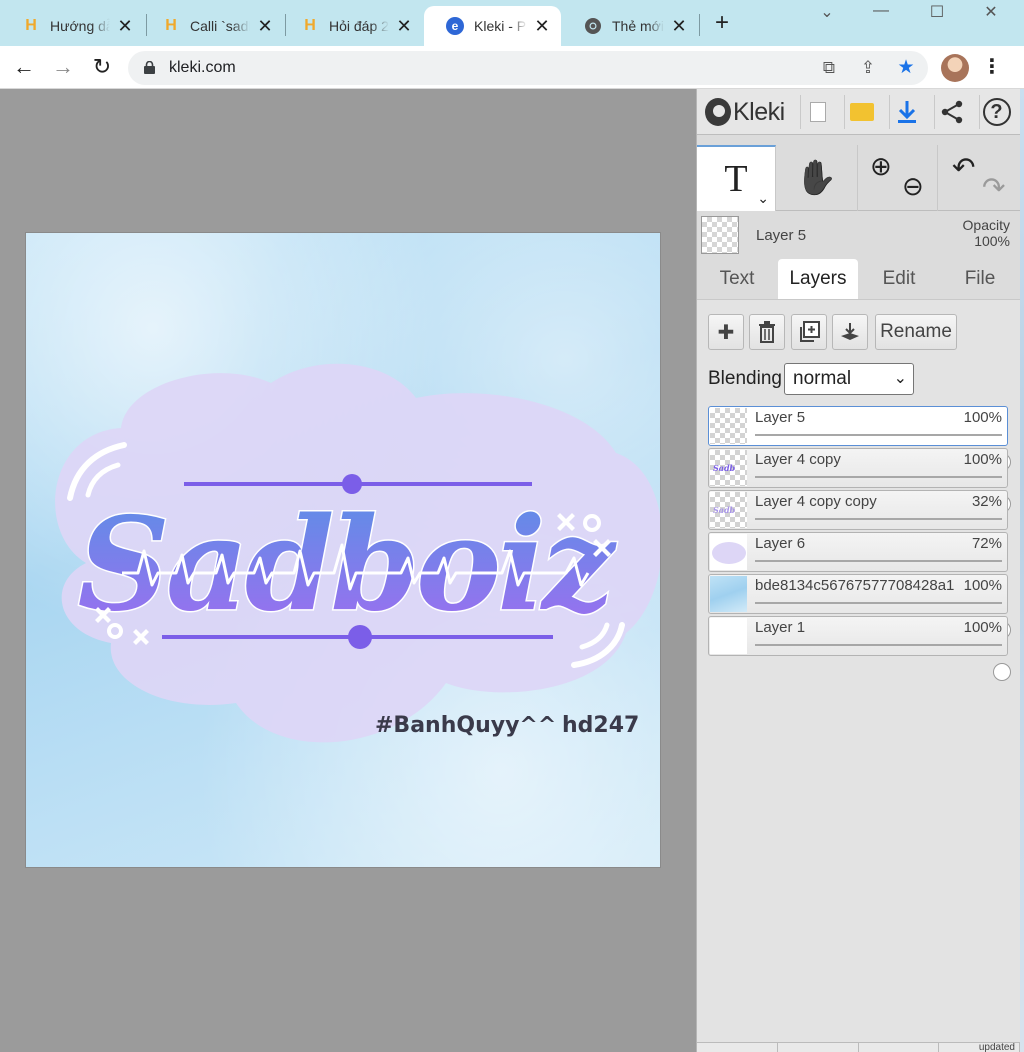 This screenshot has height=1052, width=1024. Describe the element at coordinates (780, 627) in the screenshot. I see `layer-name: Layer 1` at that location.